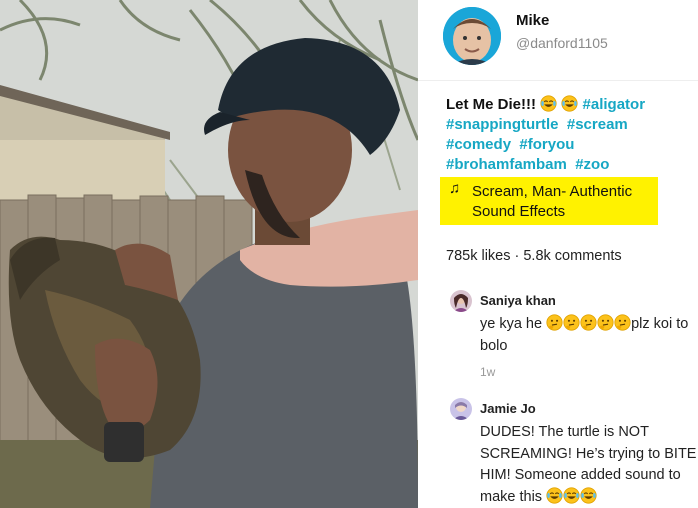 The image size is (698, 508). What do you see at coordinates (511, 324) in the screenshot?
I see `comment-text-part: ye kya he` at bounding box center [511, 324].